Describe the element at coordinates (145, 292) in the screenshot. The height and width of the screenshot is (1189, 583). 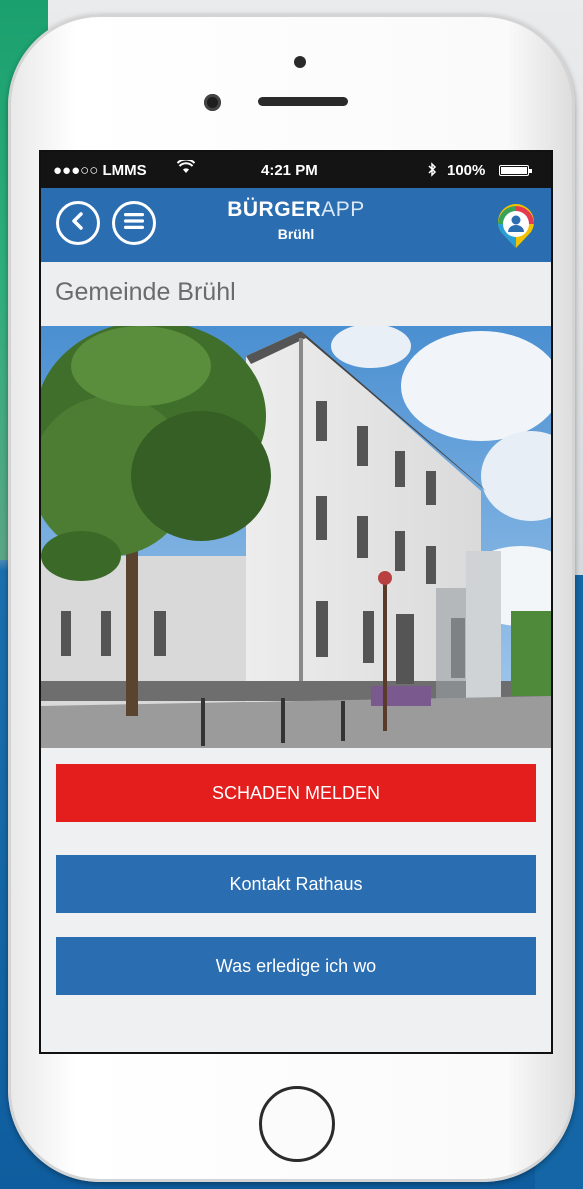
I see `page-title: Gemeinde Brühl` at that location.